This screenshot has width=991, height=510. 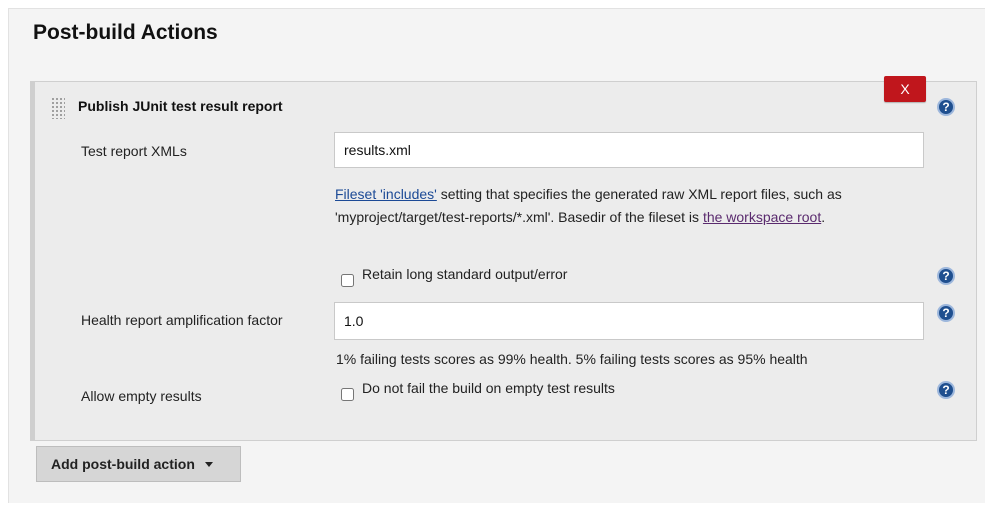 What do you see at coordinates (386, 194) in the screenshot?
I see `fileset-includes-link: Fileset 'includes'` at bounding box center [386, 194].